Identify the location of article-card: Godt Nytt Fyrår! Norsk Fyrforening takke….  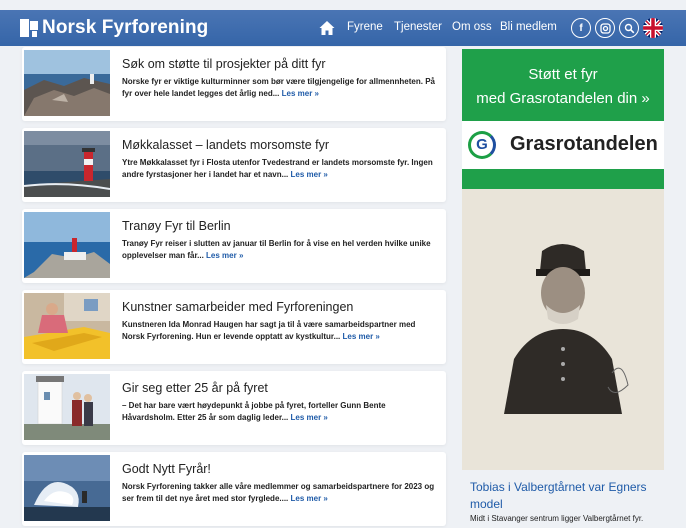
(234, 489).